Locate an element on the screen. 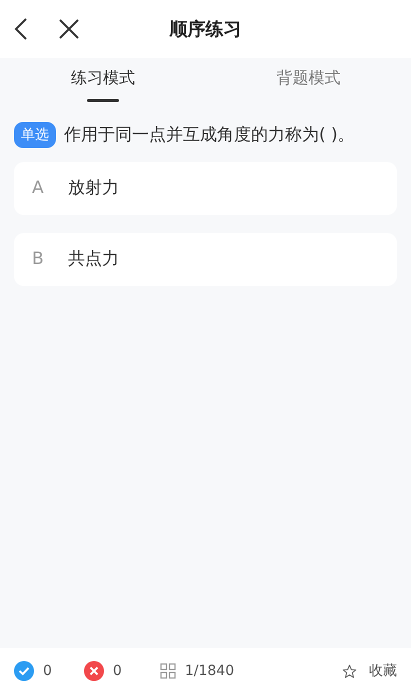 This screenshot has height=694, width=411. option-text: 放射力 is located at coordinates (93, 188).